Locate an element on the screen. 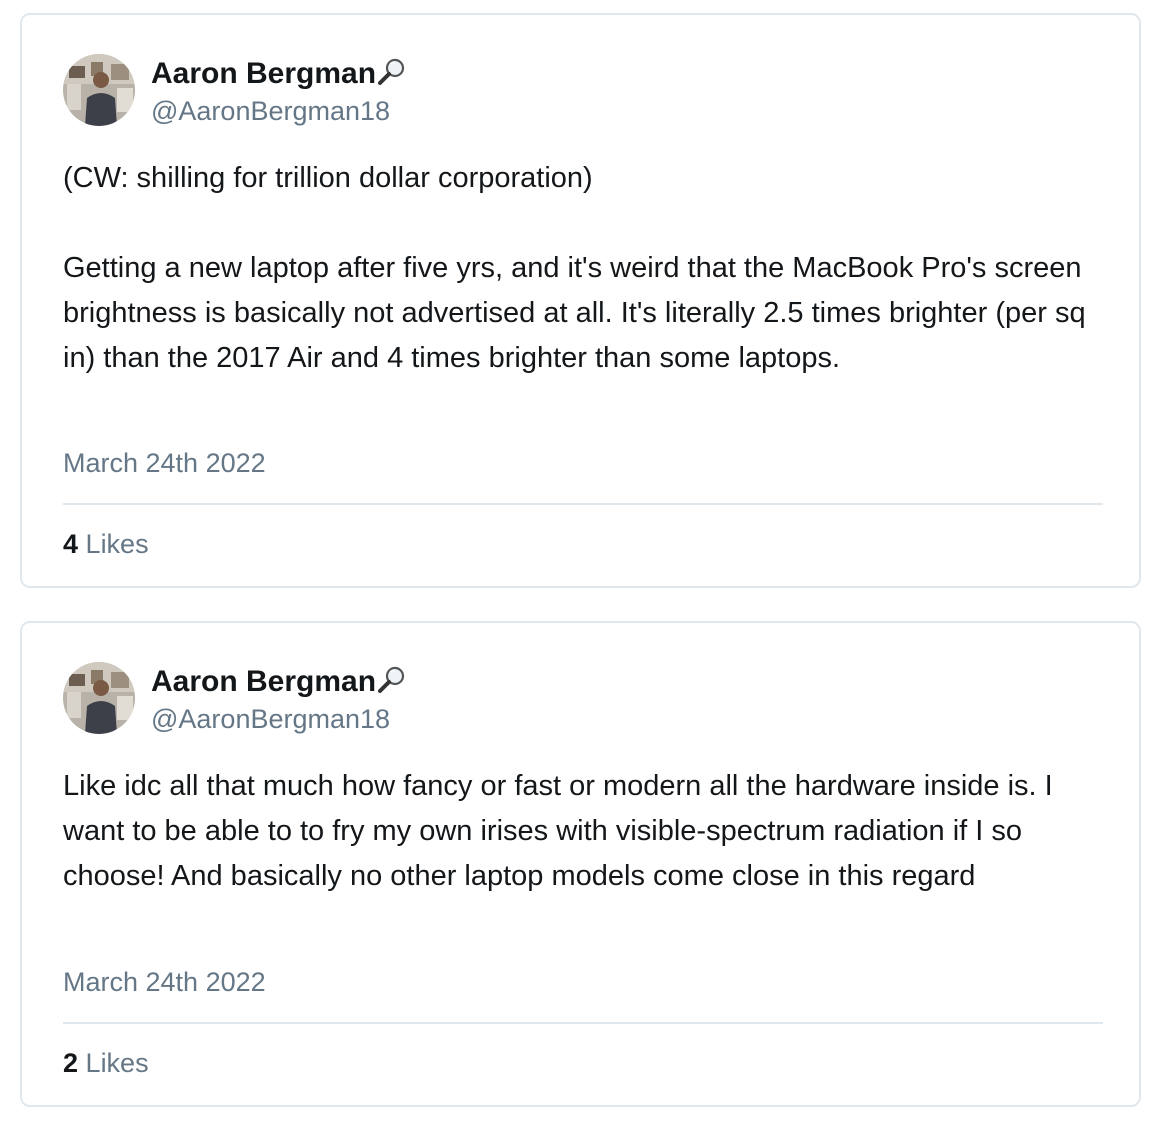 Image resolution: width=1172 pixels, height=1136 pixels. likes-number: 2 is located at coordinates (71, 1063).